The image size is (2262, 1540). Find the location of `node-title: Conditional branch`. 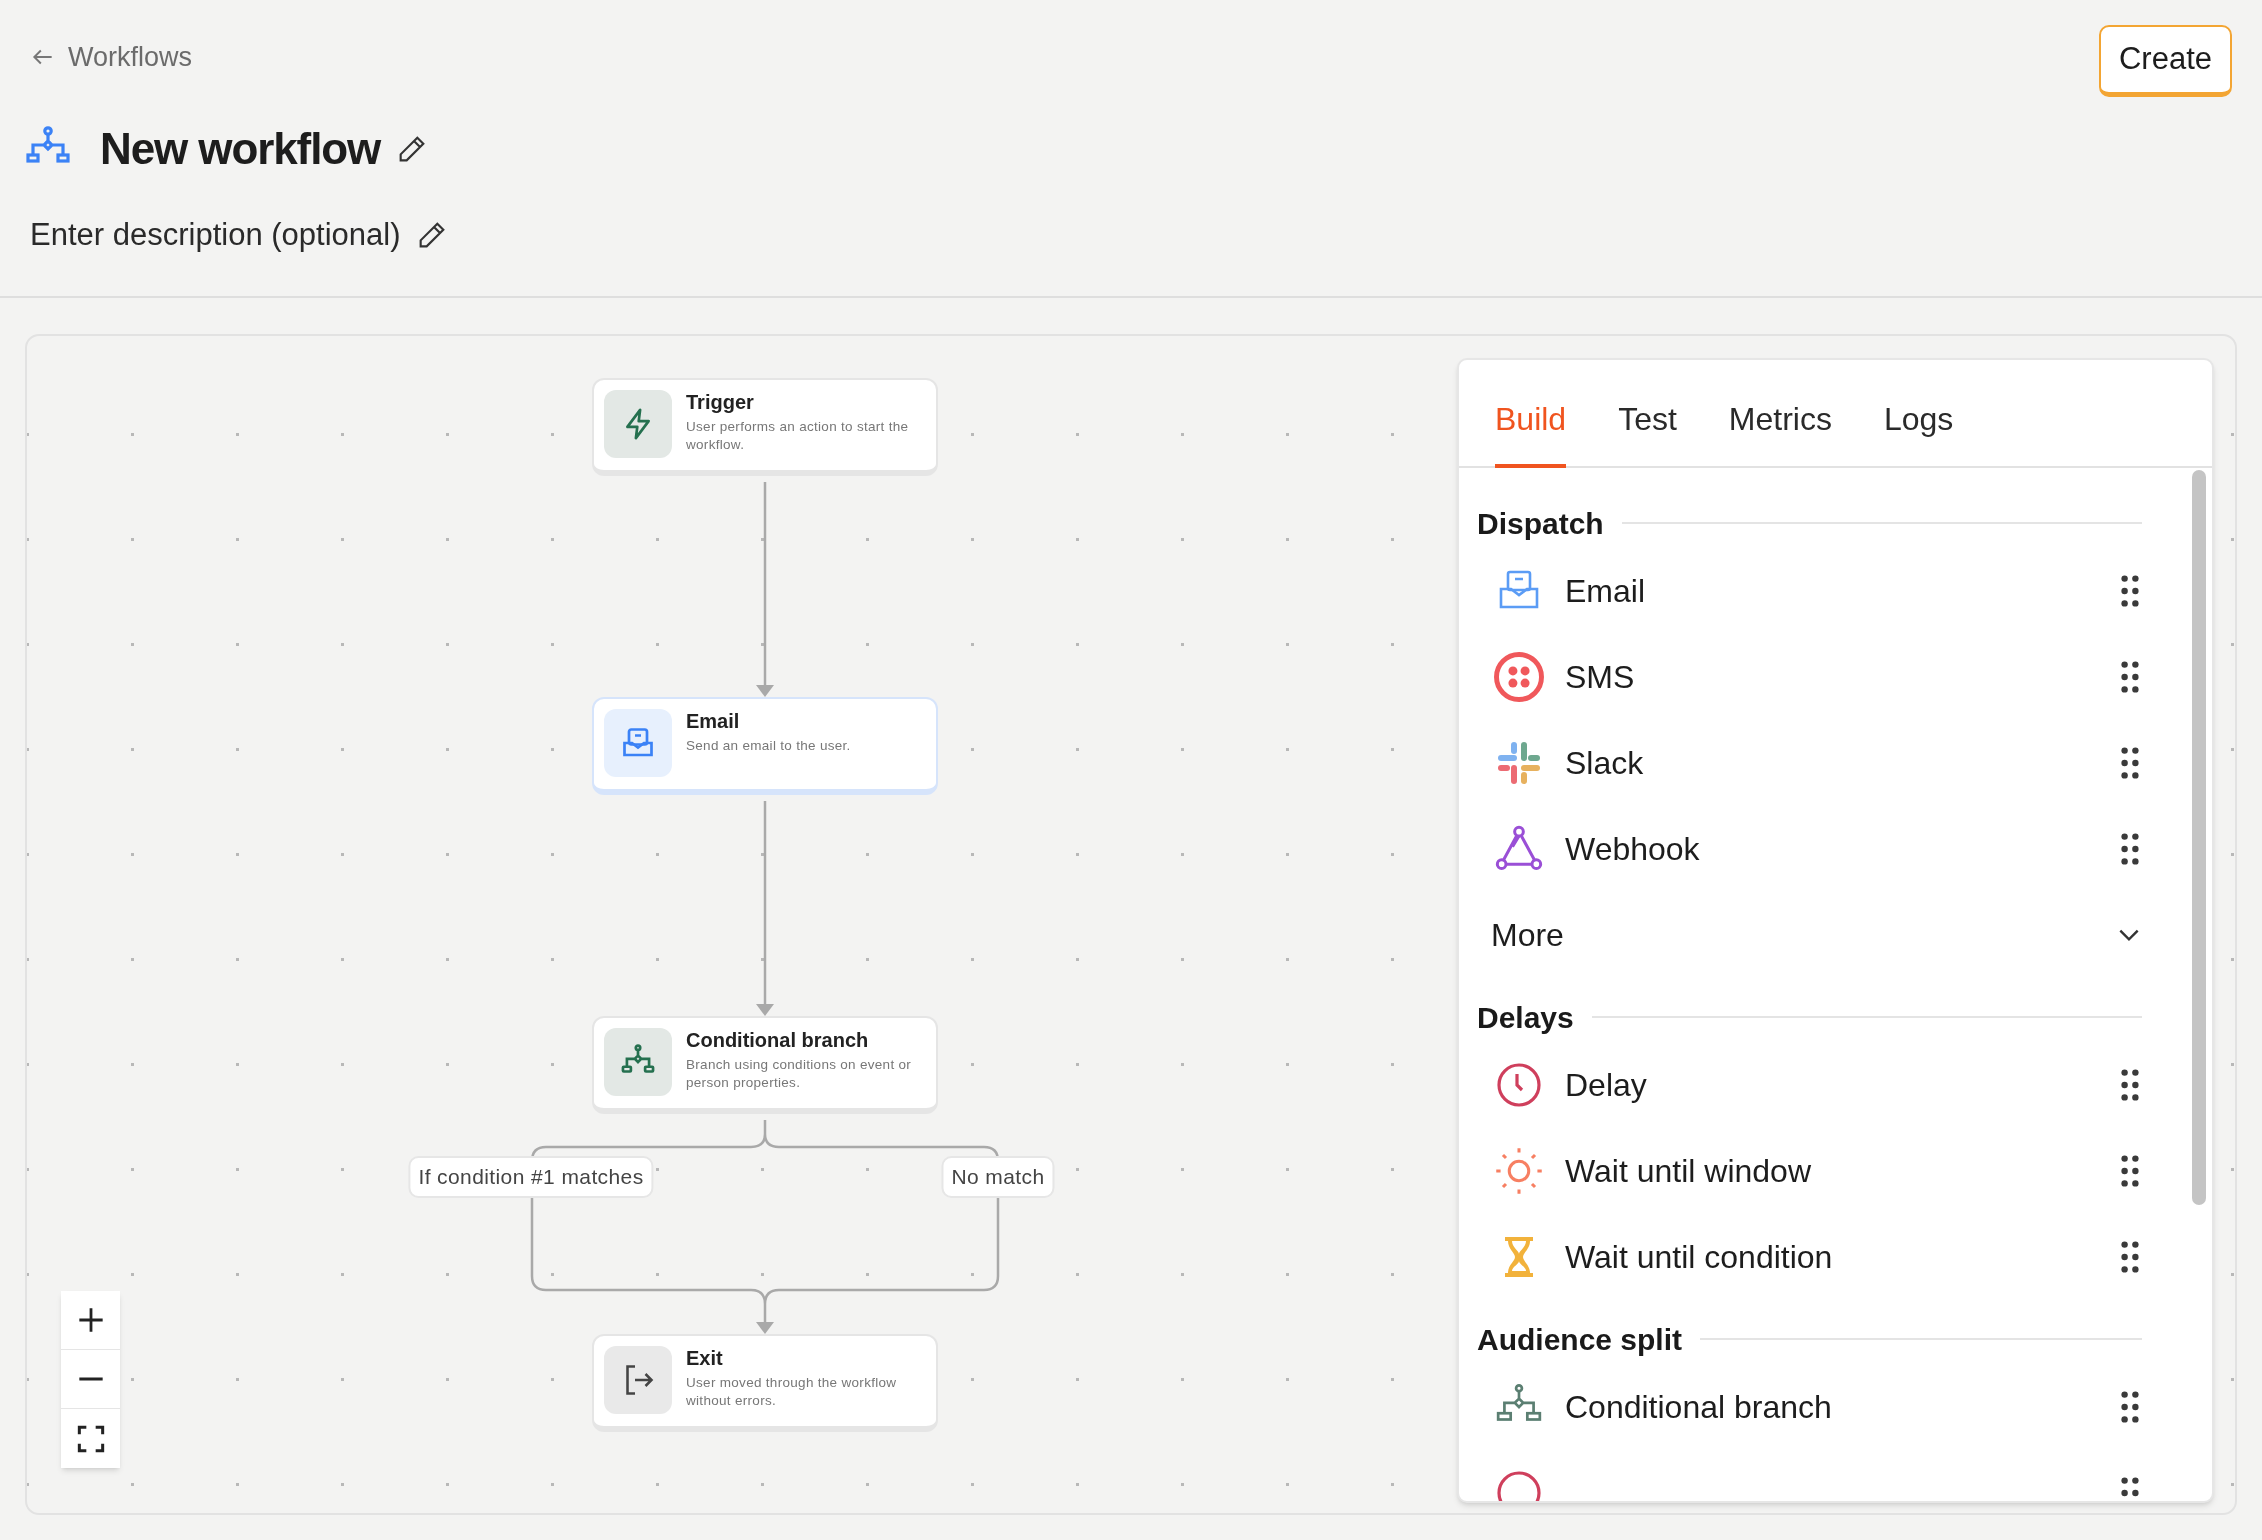

node-title: Conditional branch is located at coordinates (778, 1040).